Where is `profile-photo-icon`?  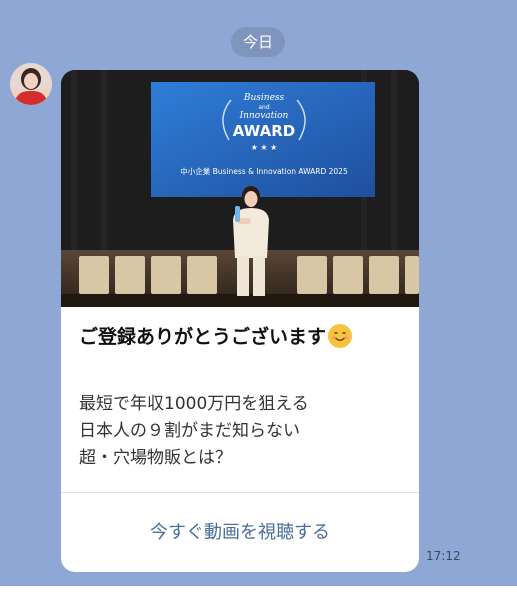
profile-photo-icon is located at coordinates (31, 84).